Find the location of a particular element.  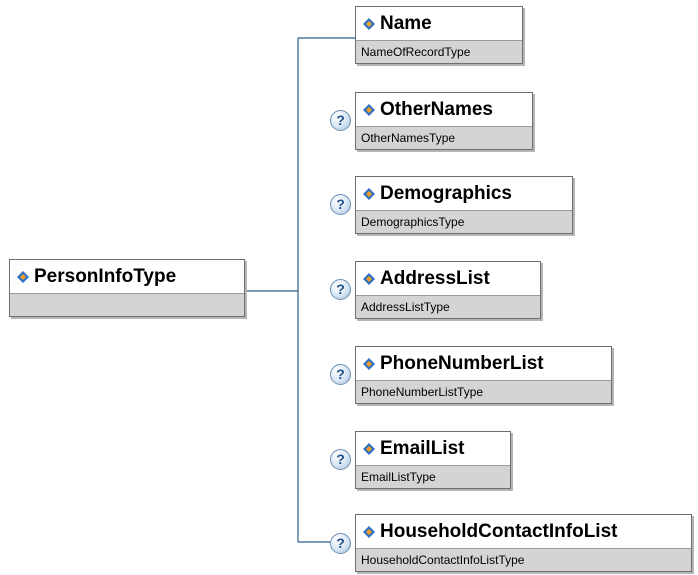

child-node-type: PhoneNumberListType is located at coordinates (483, 391).